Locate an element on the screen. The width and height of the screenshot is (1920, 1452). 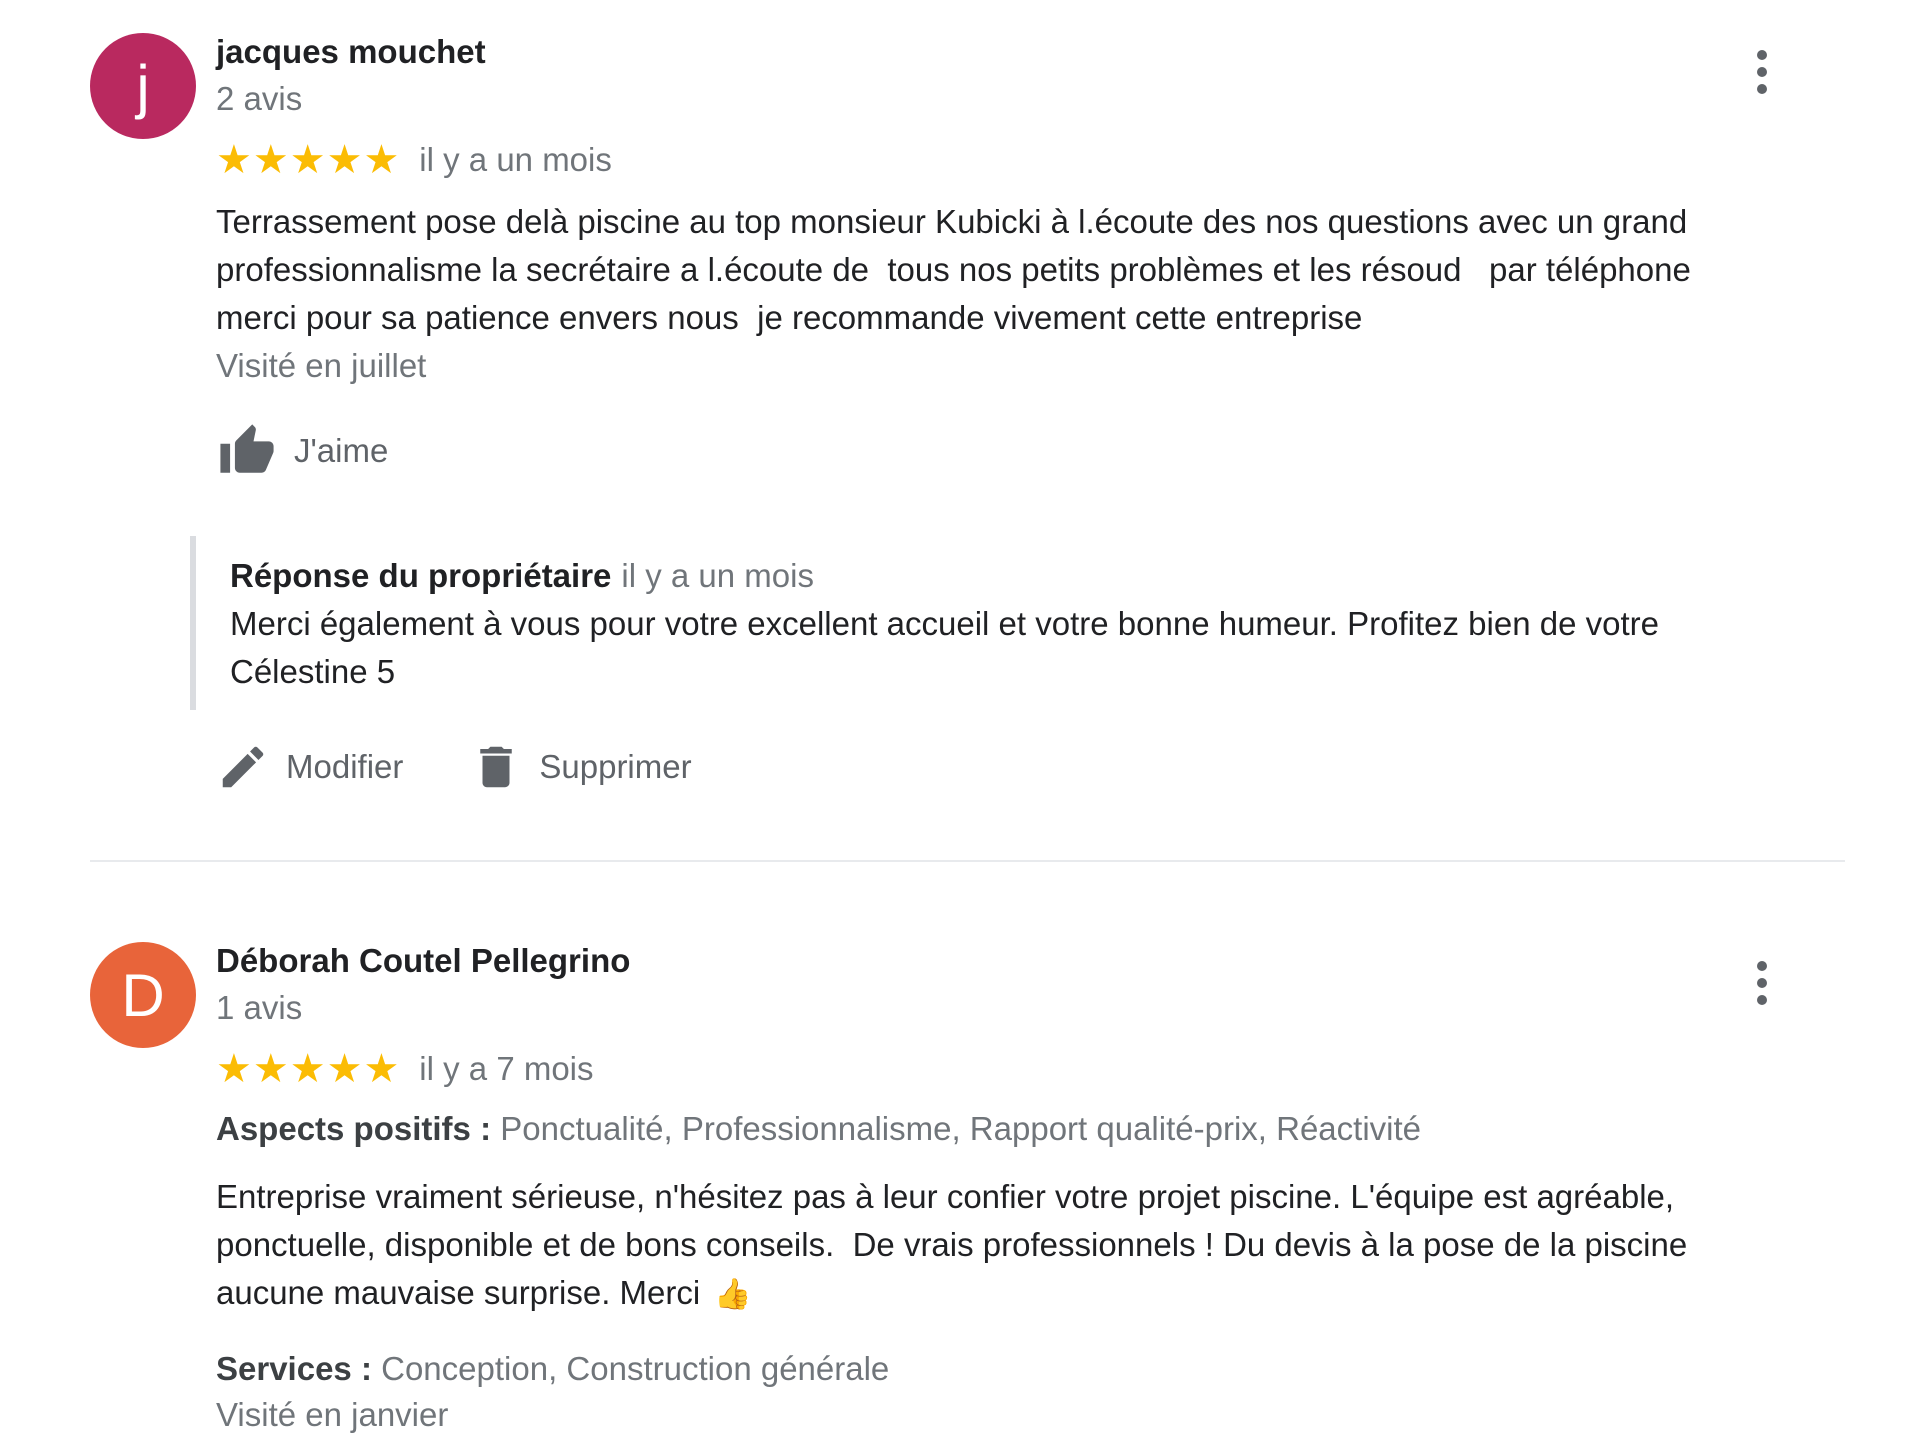
services-value: Conception, Construction générale is located at coordinates (635, 1368).